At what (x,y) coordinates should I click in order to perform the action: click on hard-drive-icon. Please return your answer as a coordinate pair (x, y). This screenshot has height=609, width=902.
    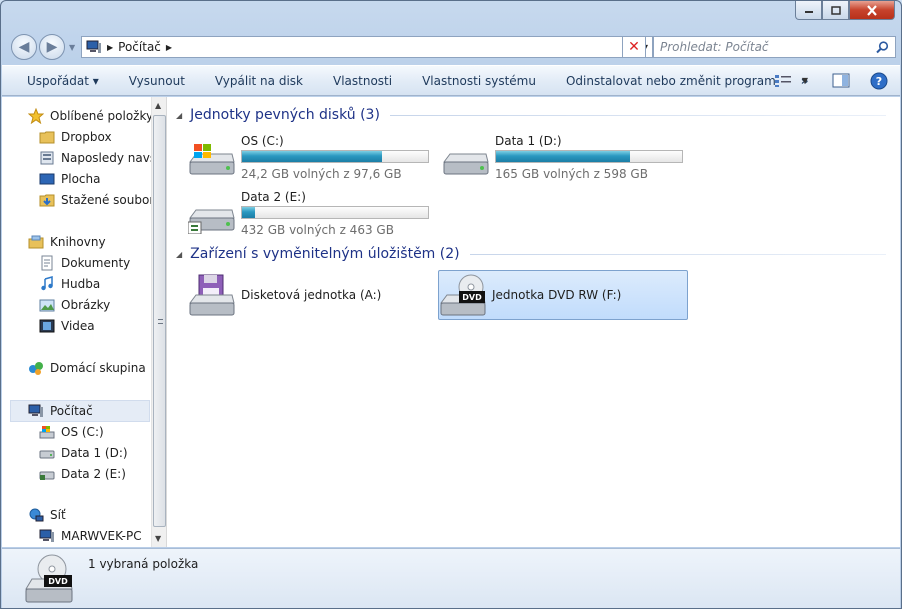
    Looking at the image, I should click on (47, 475).